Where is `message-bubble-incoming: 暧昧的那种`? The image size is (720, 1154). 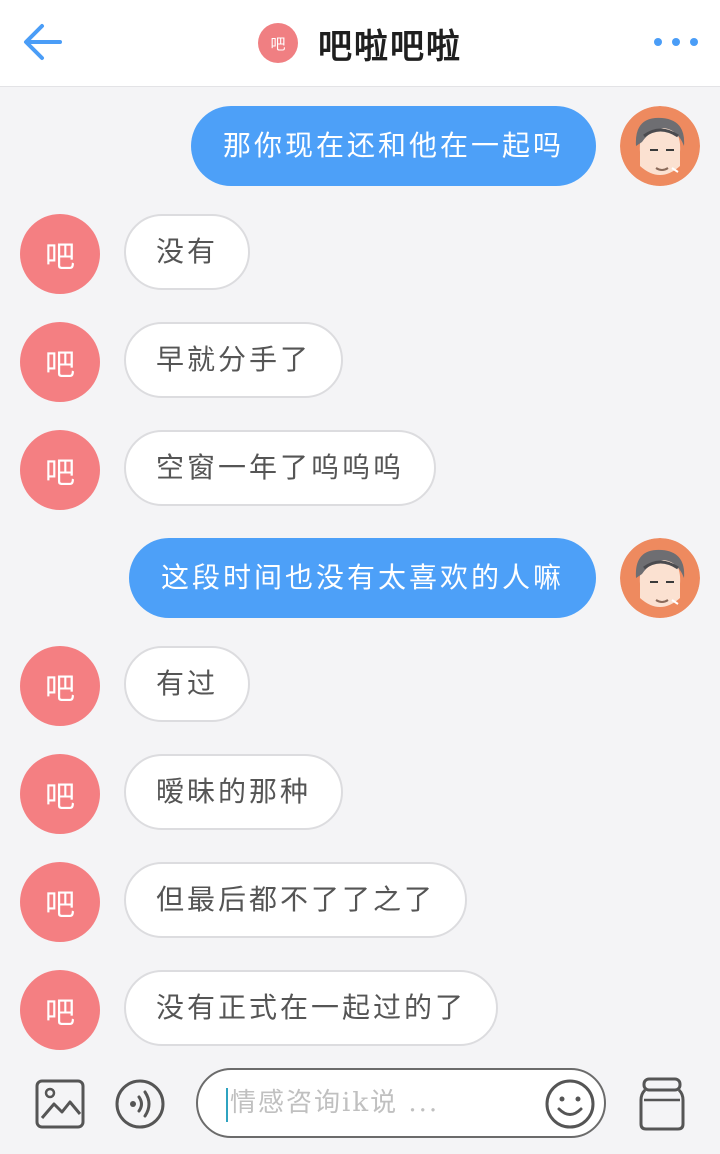 message-bubble-incoming: 暧昧的那种 is located at coordinates (234, 792).